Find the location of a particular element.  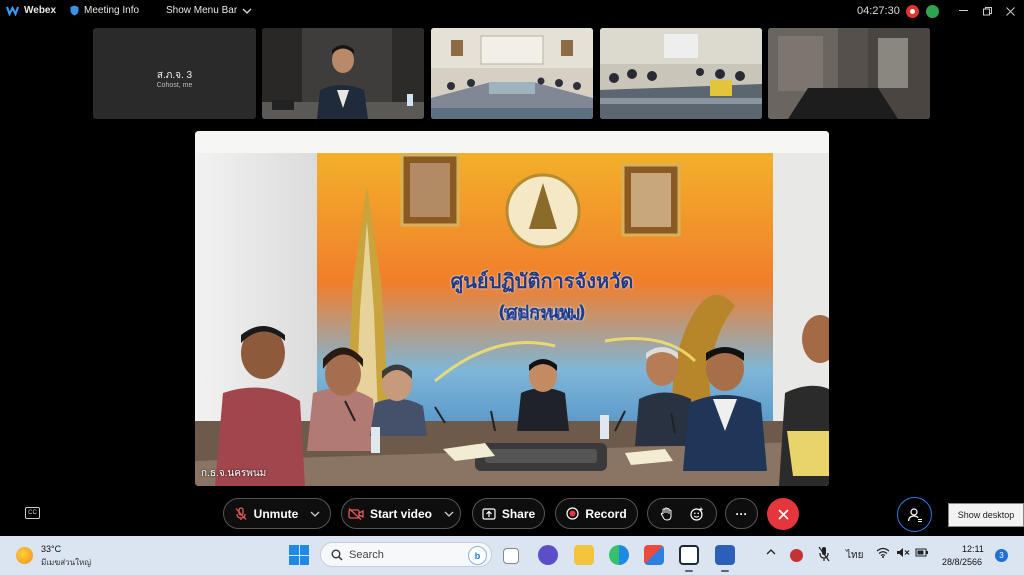

shield-icon is located at coordinates (74, 10).